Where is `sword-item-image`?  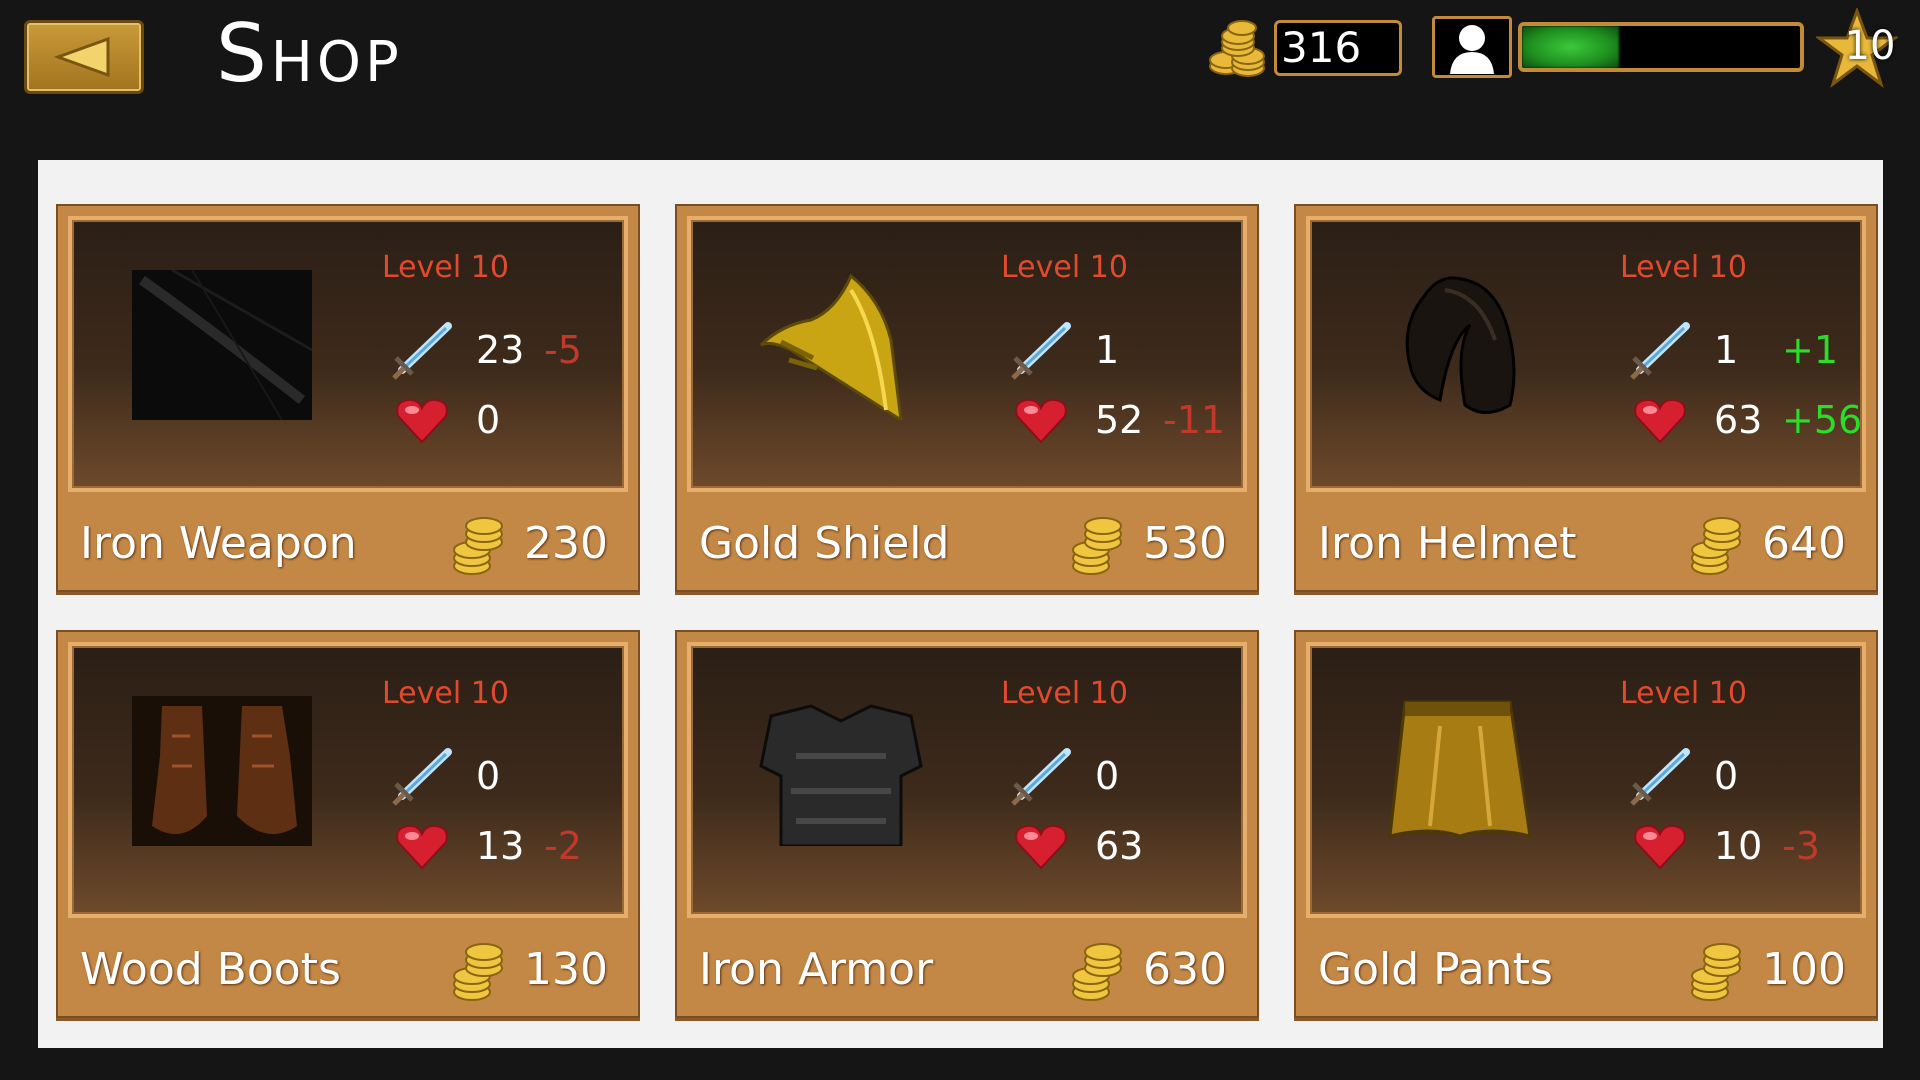 sword-item-image is located at coordinates (222, 344).